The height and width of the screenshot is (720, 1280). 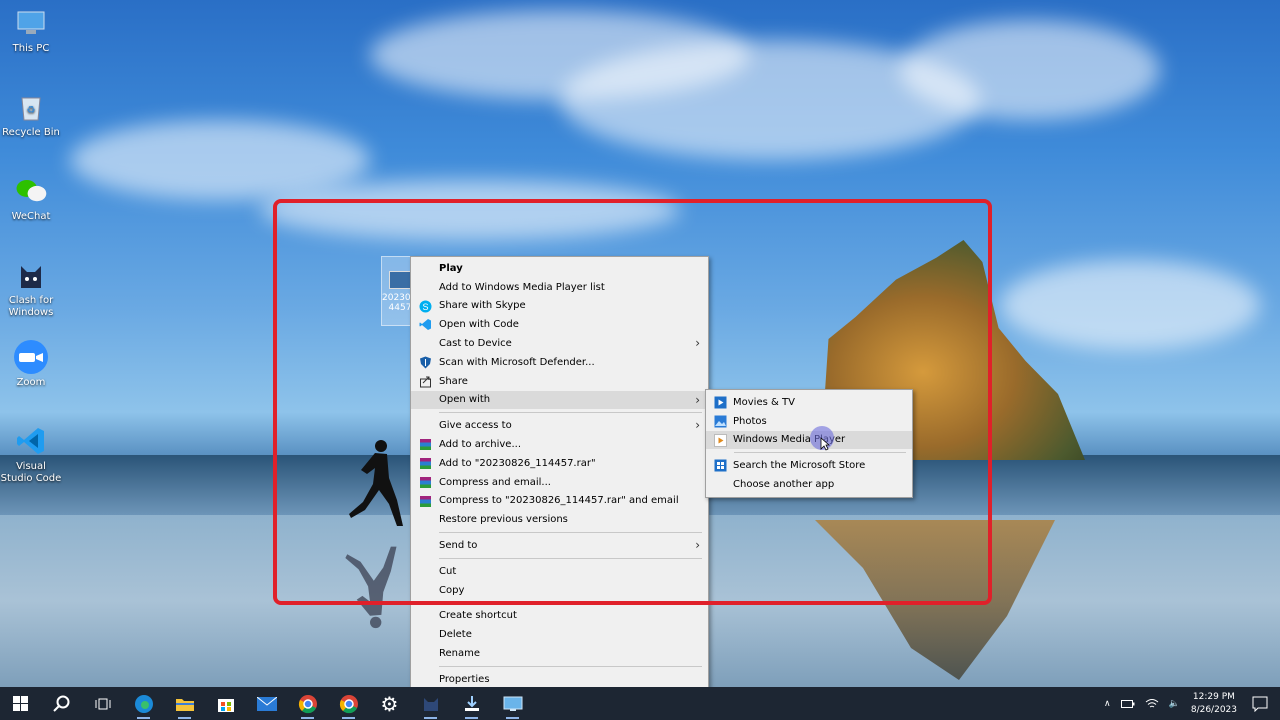 I want to click on desktop-icon-label: Visual Studio Code, so click(x=31, y=472).